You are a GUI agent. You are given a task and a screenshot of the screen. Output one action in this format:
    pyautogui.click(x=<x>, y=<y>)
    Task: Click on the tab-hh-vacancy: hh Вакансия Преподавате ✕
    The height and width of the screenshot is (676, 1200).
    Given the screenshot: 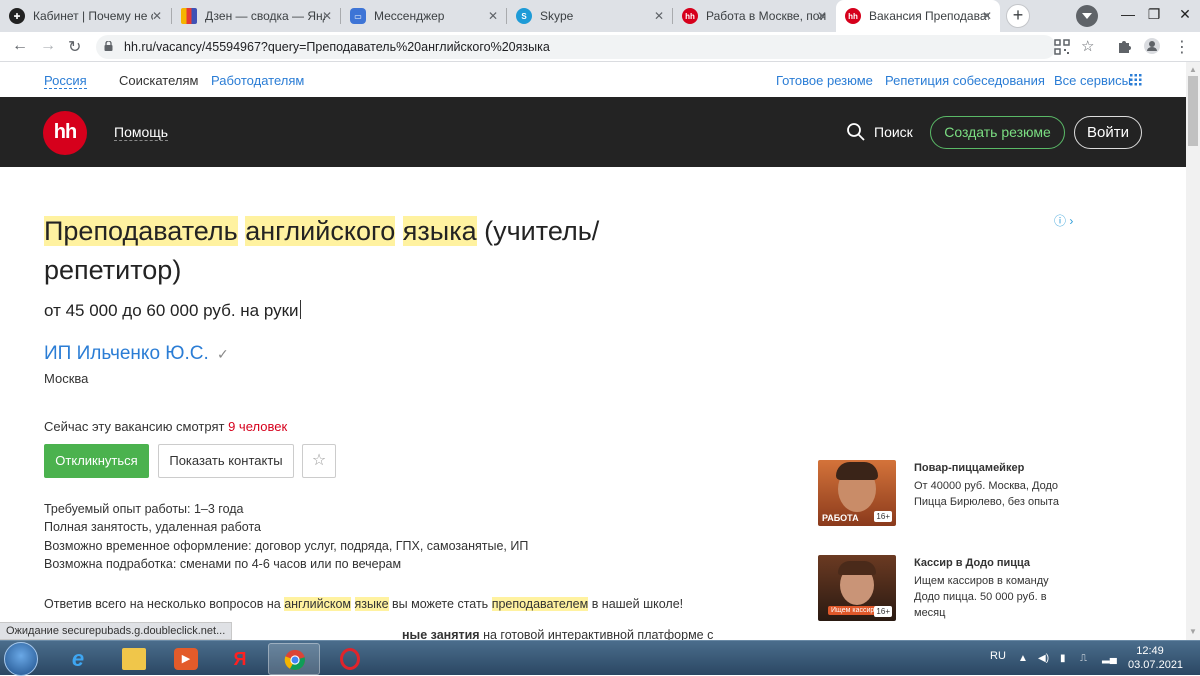 What is the action you would take?
    pyautogui.click(x=918, y=16)
    